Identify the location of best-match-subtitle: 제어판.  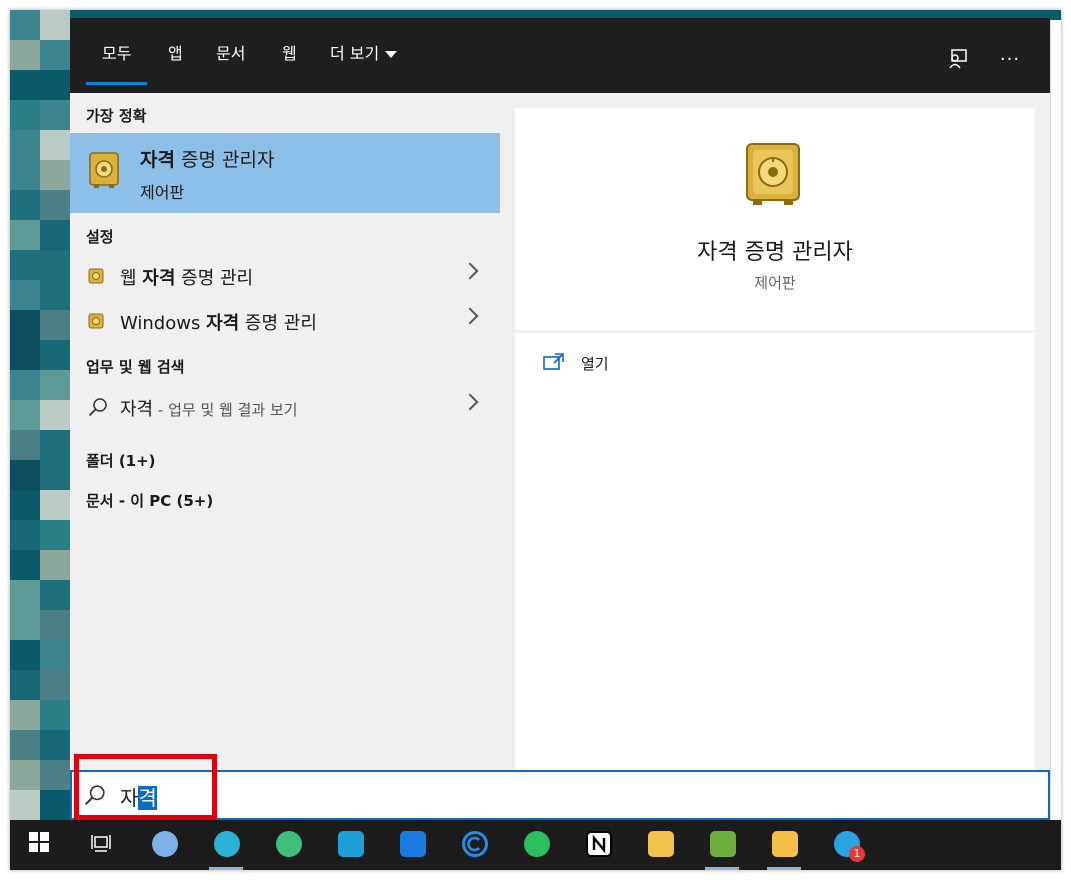
(162, 192).